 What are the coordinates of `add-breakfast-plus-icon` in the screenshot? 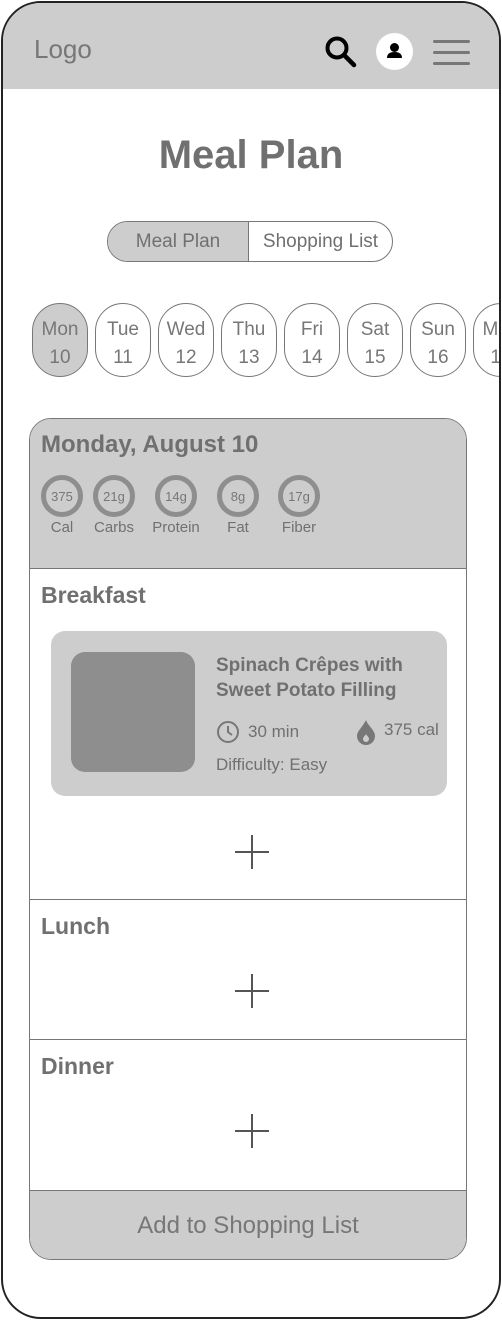 It's located at (252, 852).